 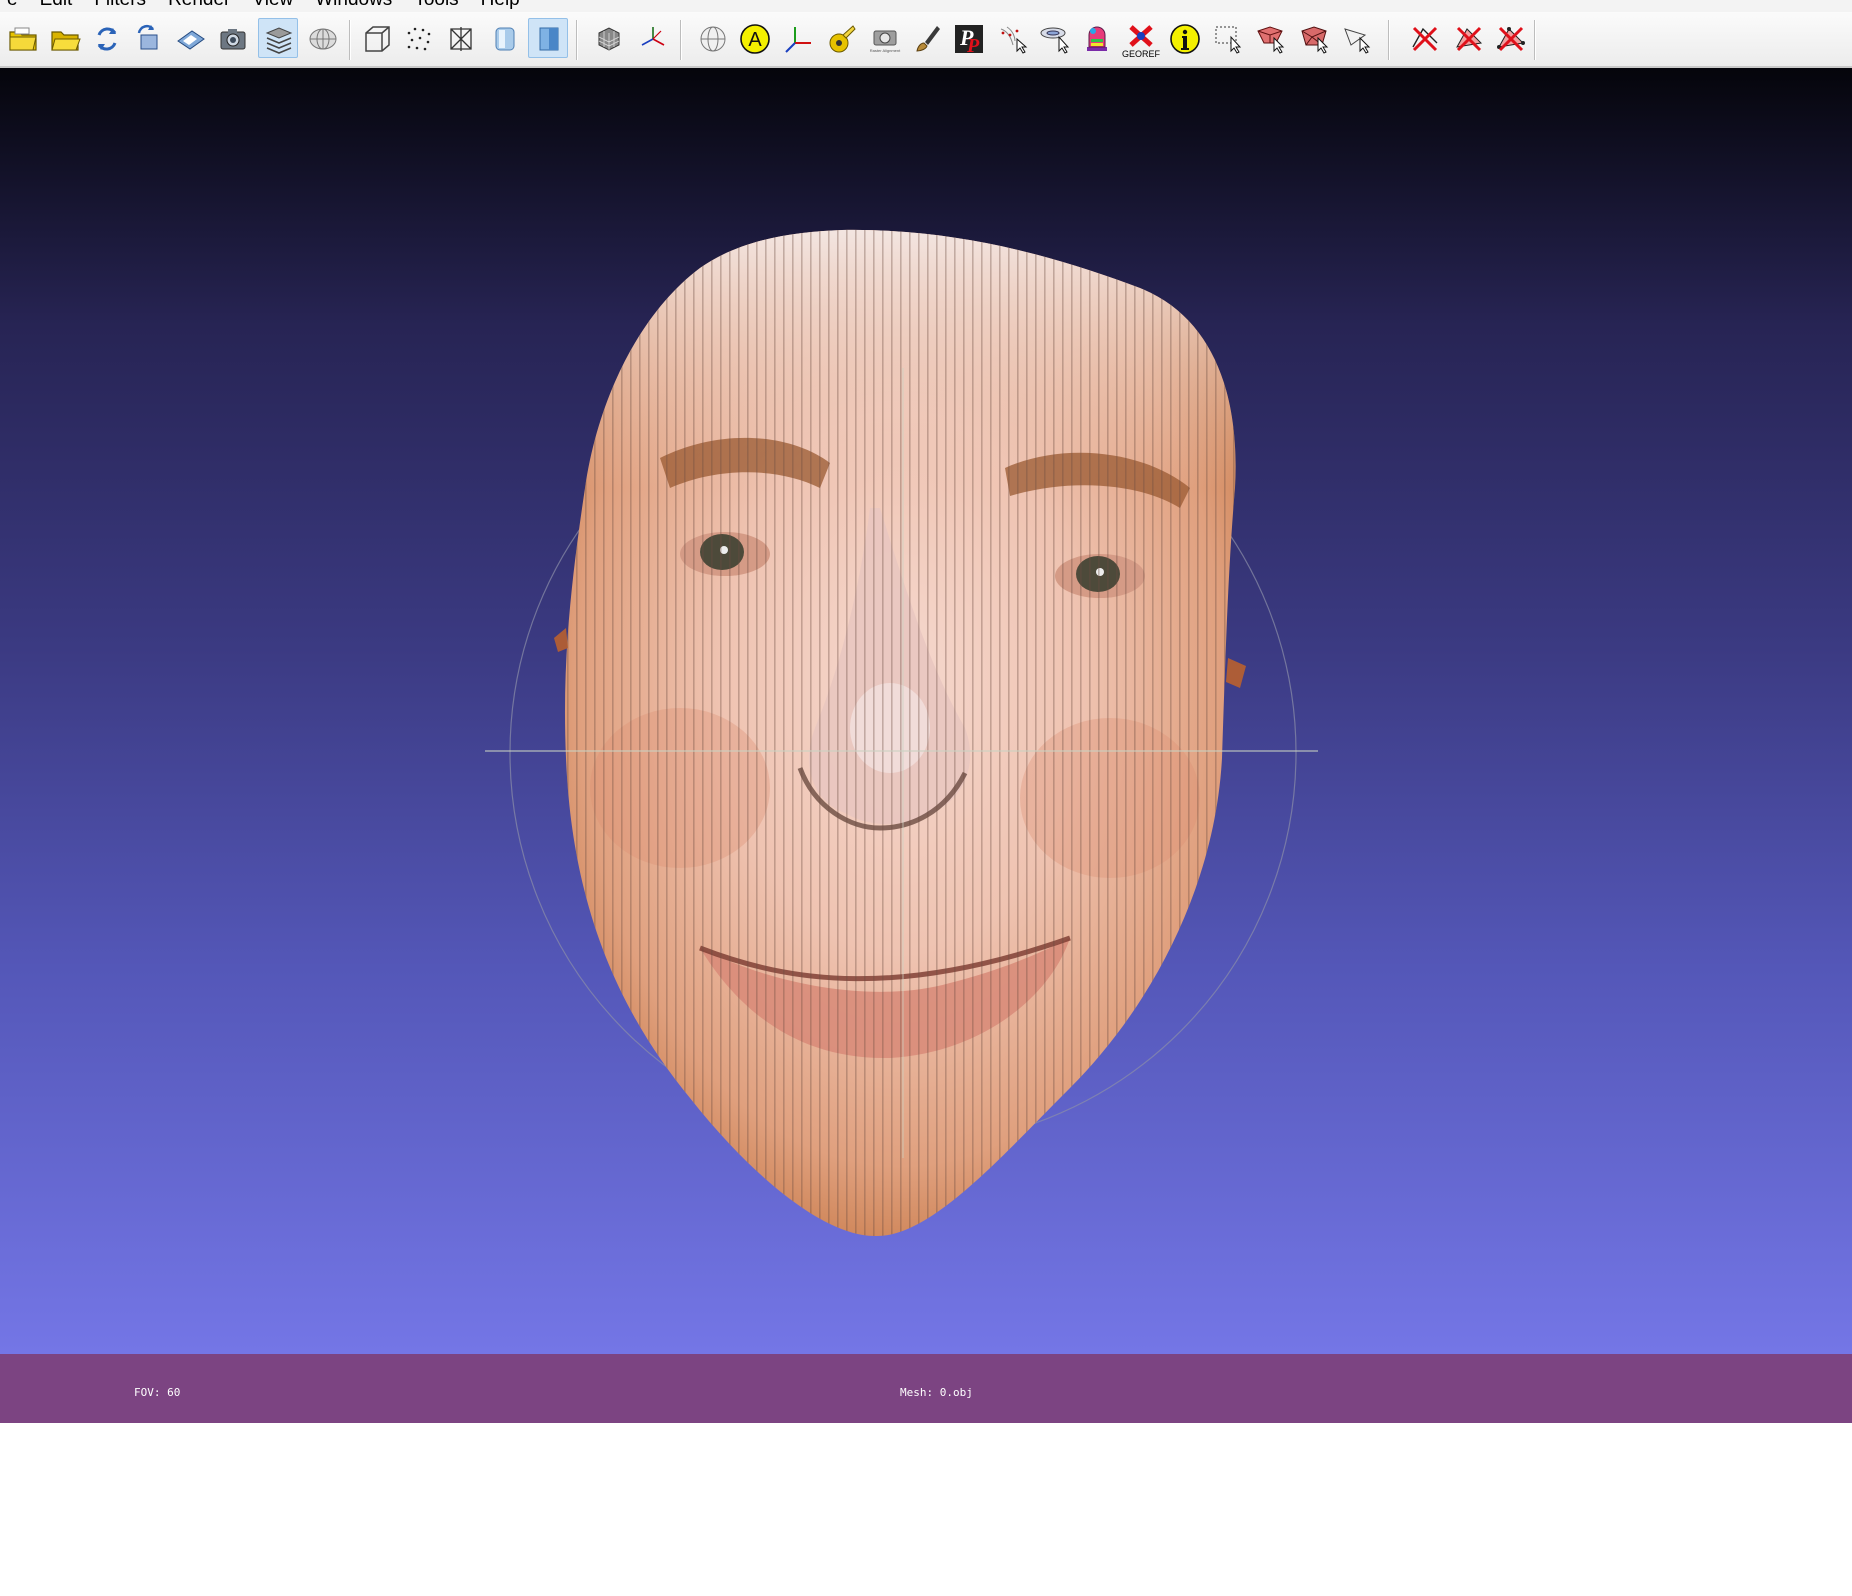 I want to click on reload-button, so click(x=106, y=38).